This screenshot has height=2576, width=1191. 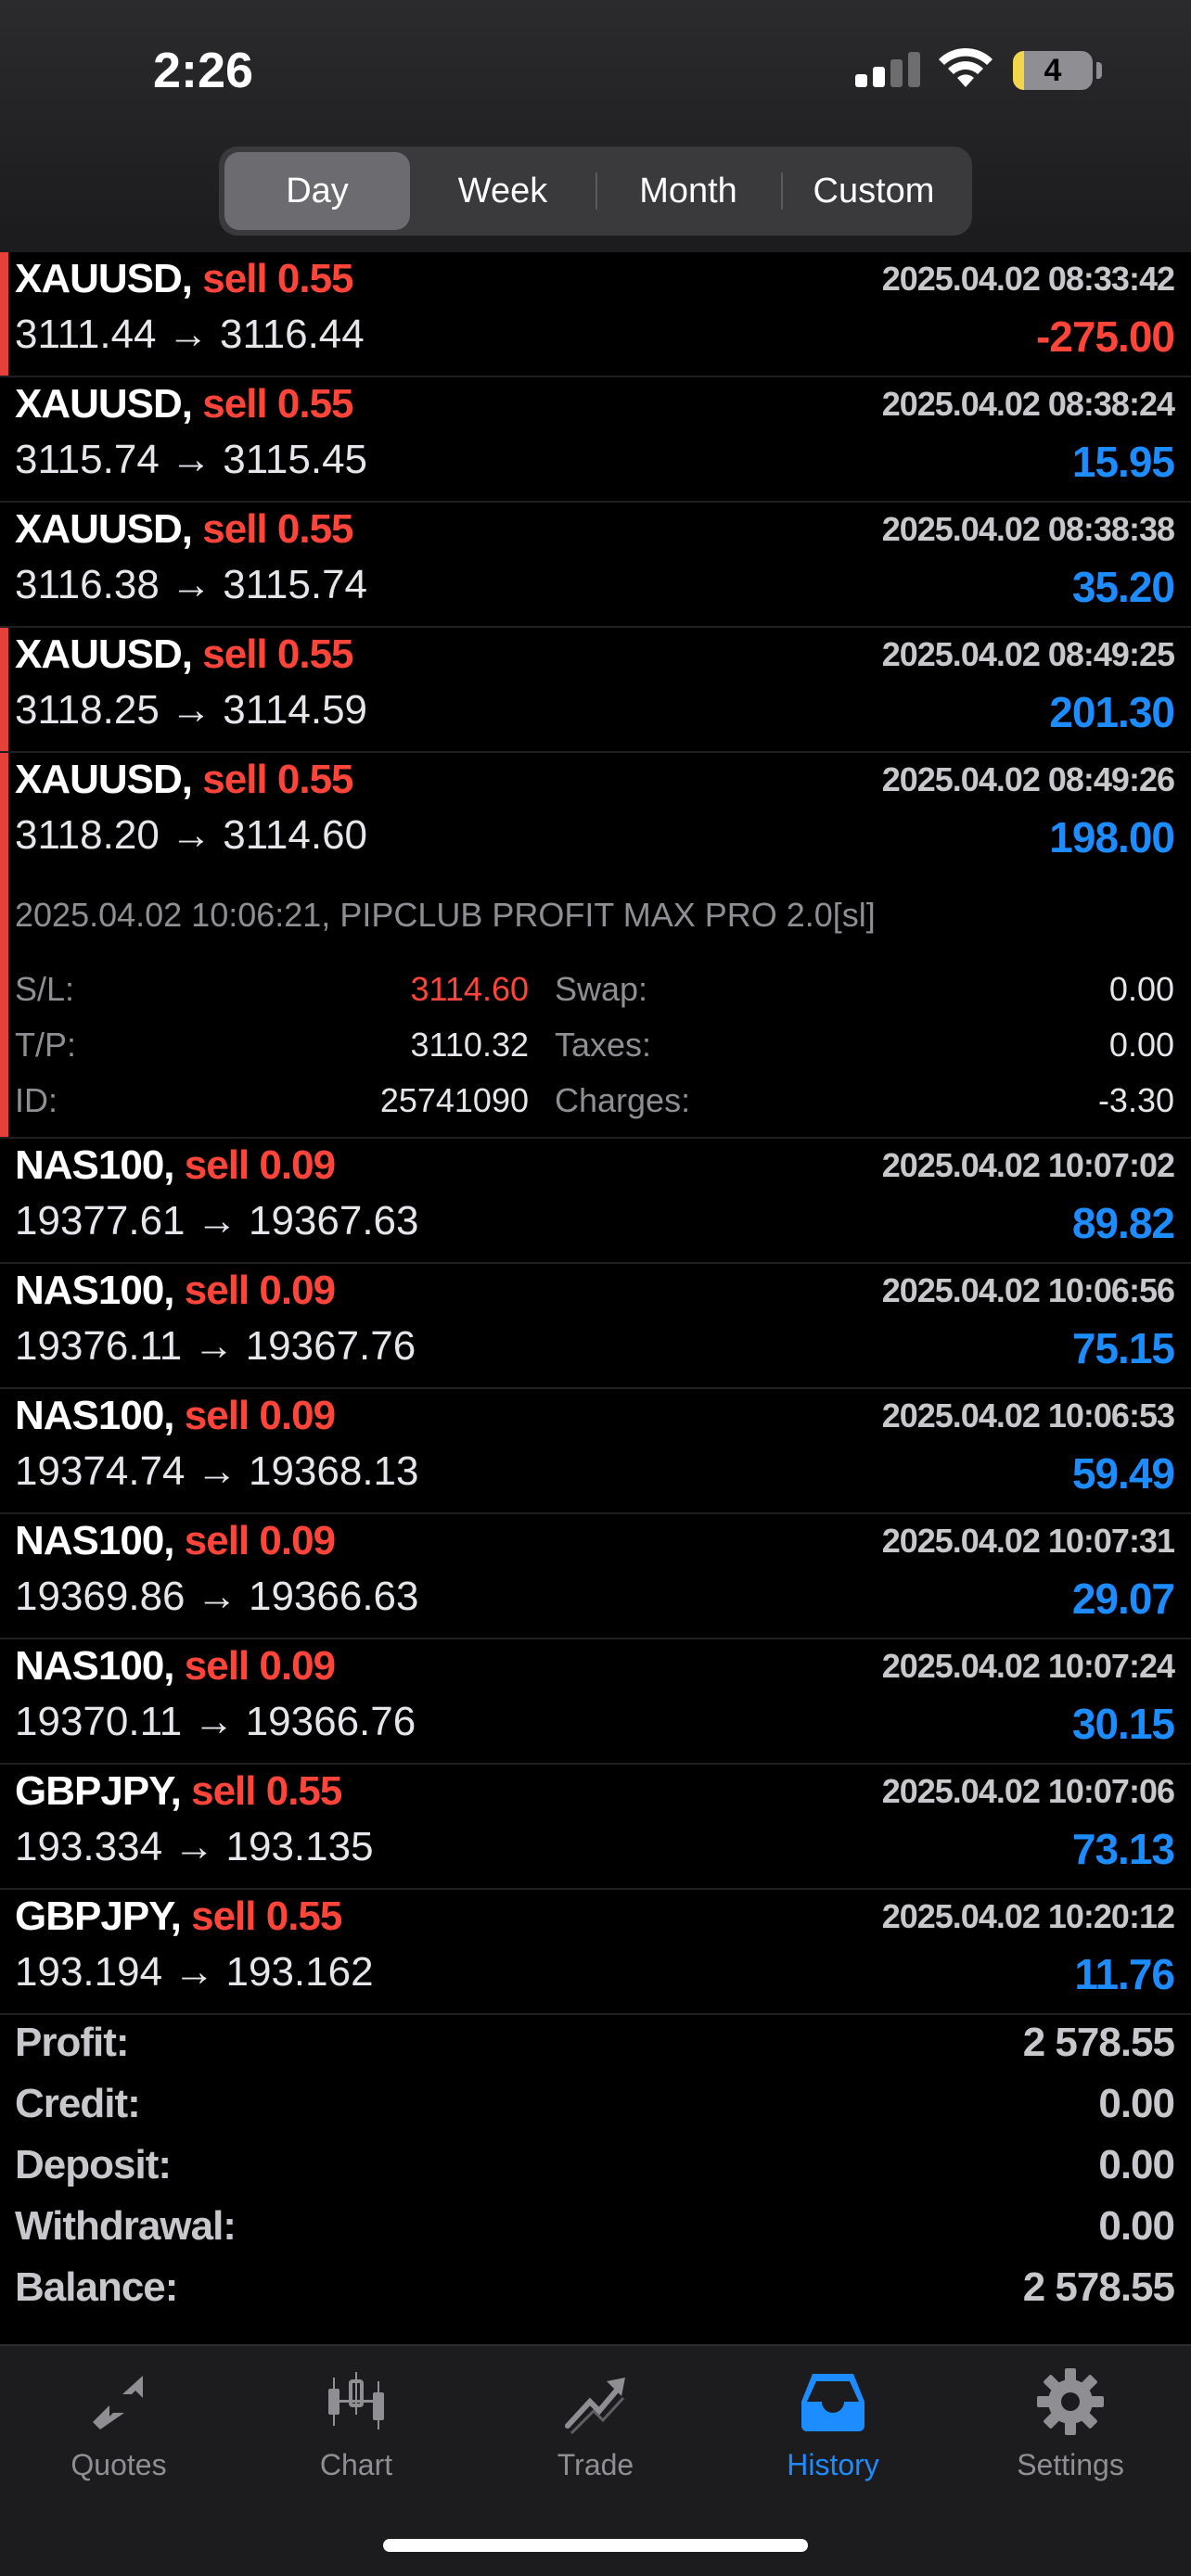 I want to click on status-time: 2:26, so click(x=203, y=71).